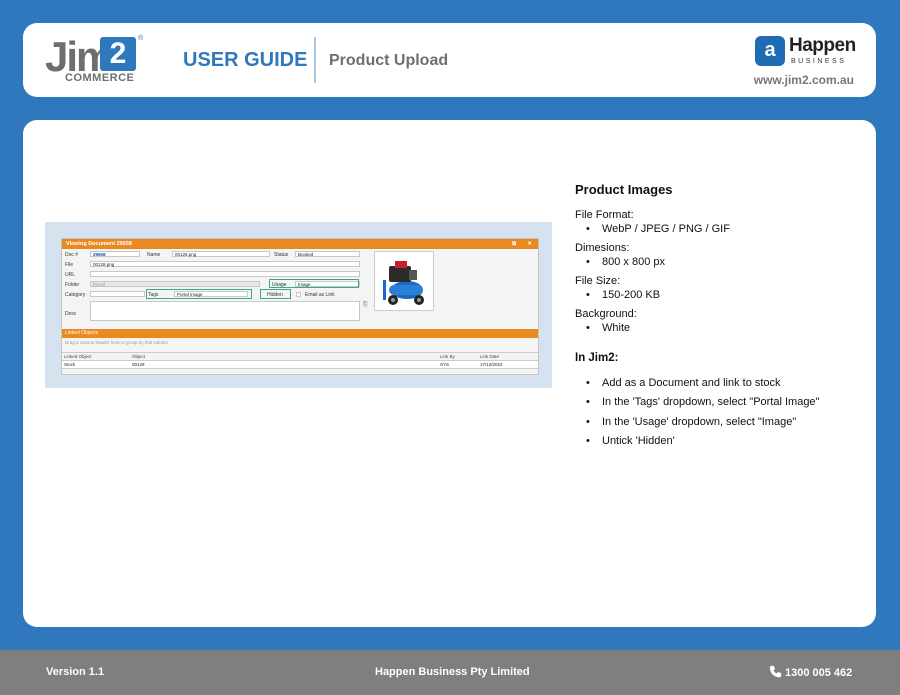 The width and height of the screenshot is (900, 695). What do you see at coordinates (225, 311) in the screenshot?
I see `desc-field` at bounding box center [225, 311].